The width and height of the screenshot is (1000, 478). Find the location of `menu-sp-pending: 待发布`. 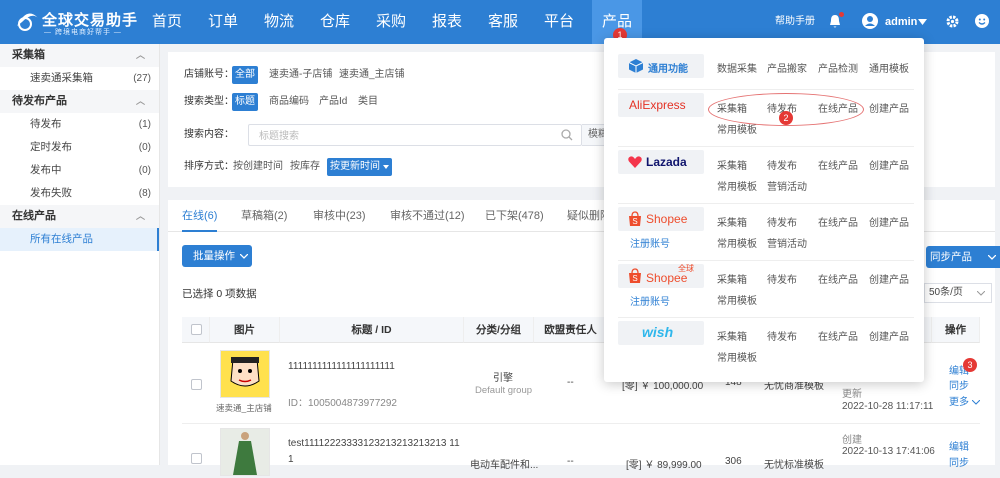

menu-sp-pending: 待发布 is located at coordinates (782, 221).